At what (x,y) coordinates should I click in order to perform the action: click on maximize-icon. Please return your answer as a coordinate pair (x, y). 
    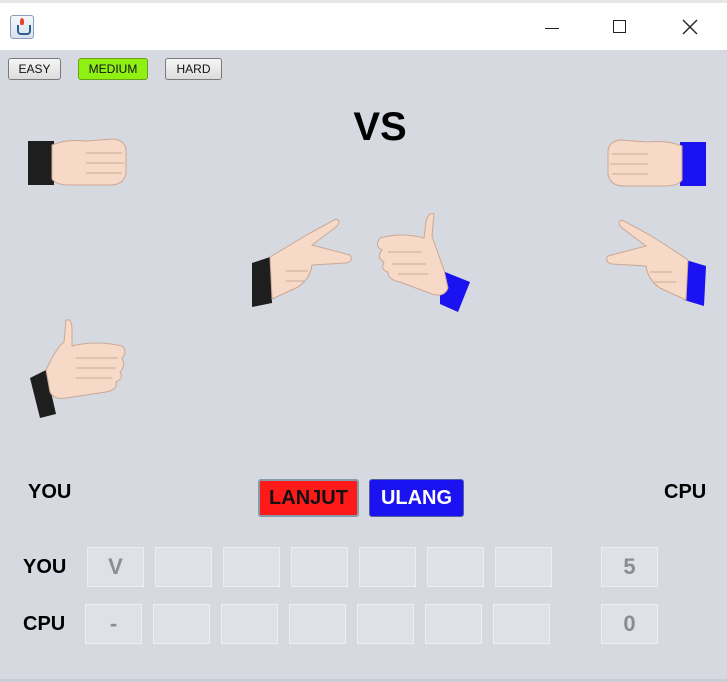
    Looking at the image, I should click on (619, 26).